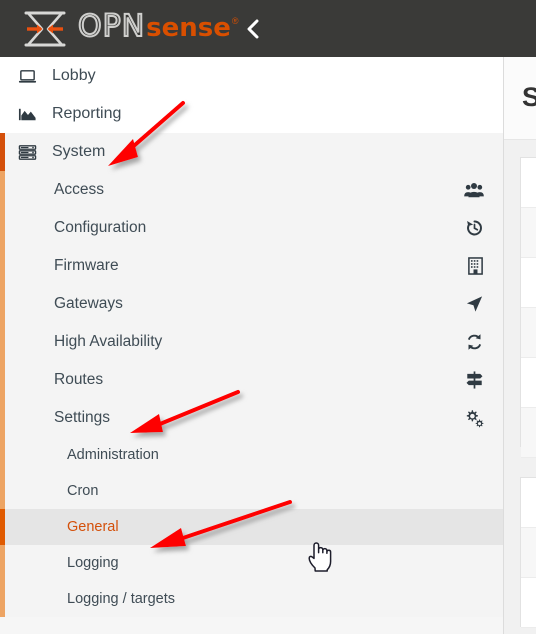 The image size is (536, 634). I want to click on nav-item-routes: Routes, so click(251, 380).